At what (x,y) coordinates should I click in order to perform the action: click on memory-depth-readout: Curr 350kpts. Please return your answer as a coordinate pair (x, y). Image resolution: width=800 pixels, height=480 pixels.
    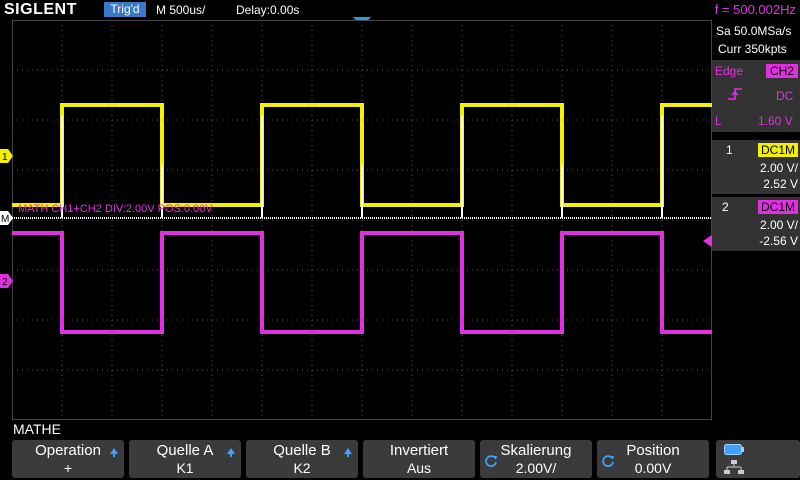
    Looking at the image, I should click on (752, 49).